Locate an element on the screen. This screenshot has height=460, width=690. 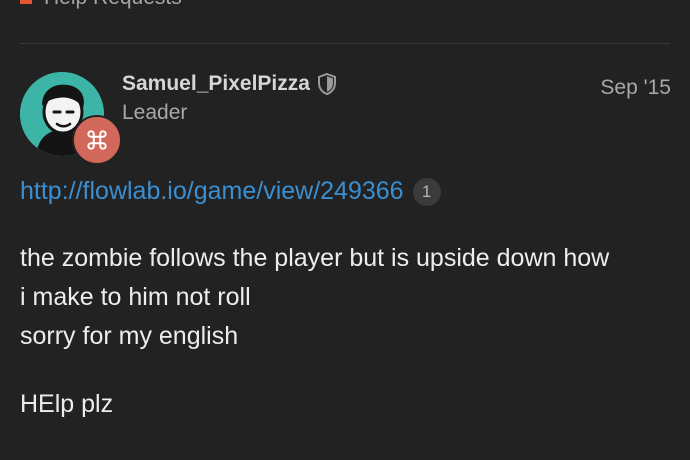
topic-divider is located at coordinates (345, 43).